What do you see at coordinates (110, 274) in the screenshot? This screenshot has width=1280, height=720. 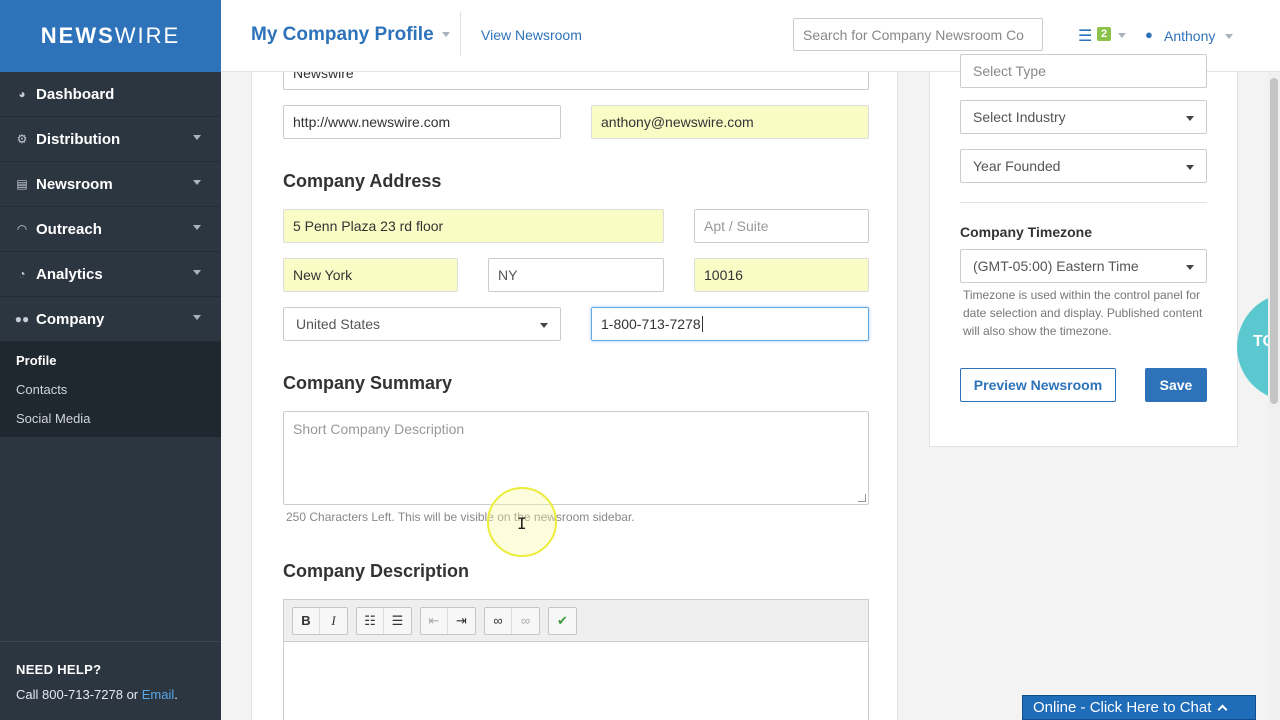 I see `sidebar-item-analytics: ◔ Analytics` at bounding box center [110, 274].